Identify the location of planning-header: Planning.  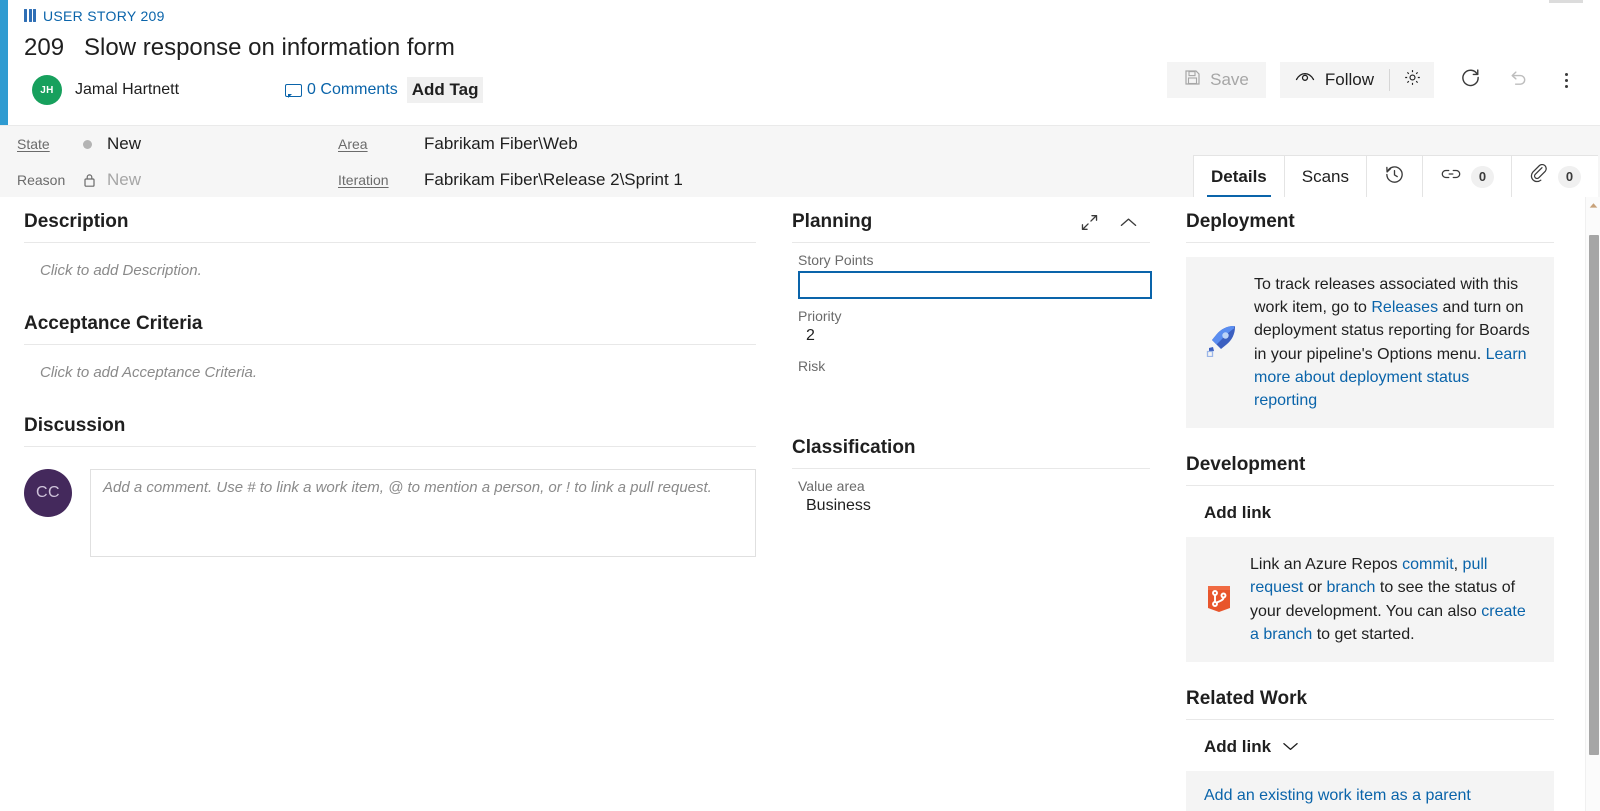
(971, 226).